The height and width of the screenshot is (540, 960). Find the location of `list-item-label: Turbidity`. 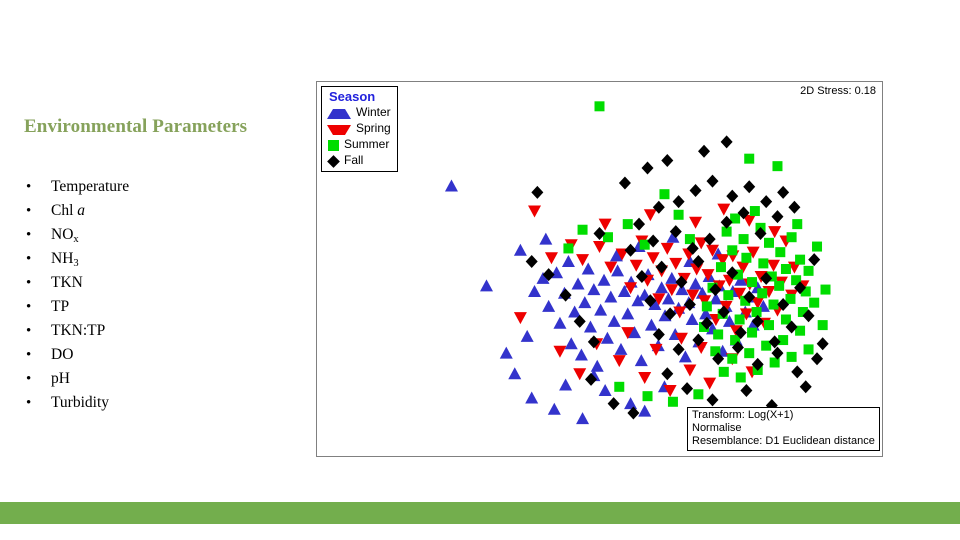

list-item-label: Turbidity is located at coordinates (80, 402).